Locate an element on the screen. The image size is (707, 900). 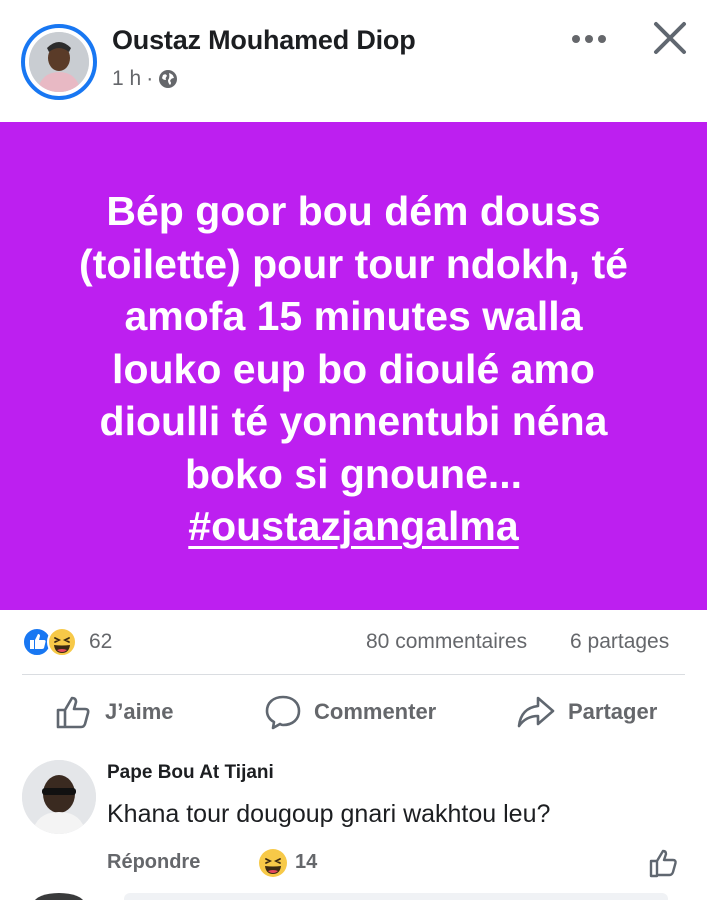
reaction-count: 62 is located at coordinates (100, 642).